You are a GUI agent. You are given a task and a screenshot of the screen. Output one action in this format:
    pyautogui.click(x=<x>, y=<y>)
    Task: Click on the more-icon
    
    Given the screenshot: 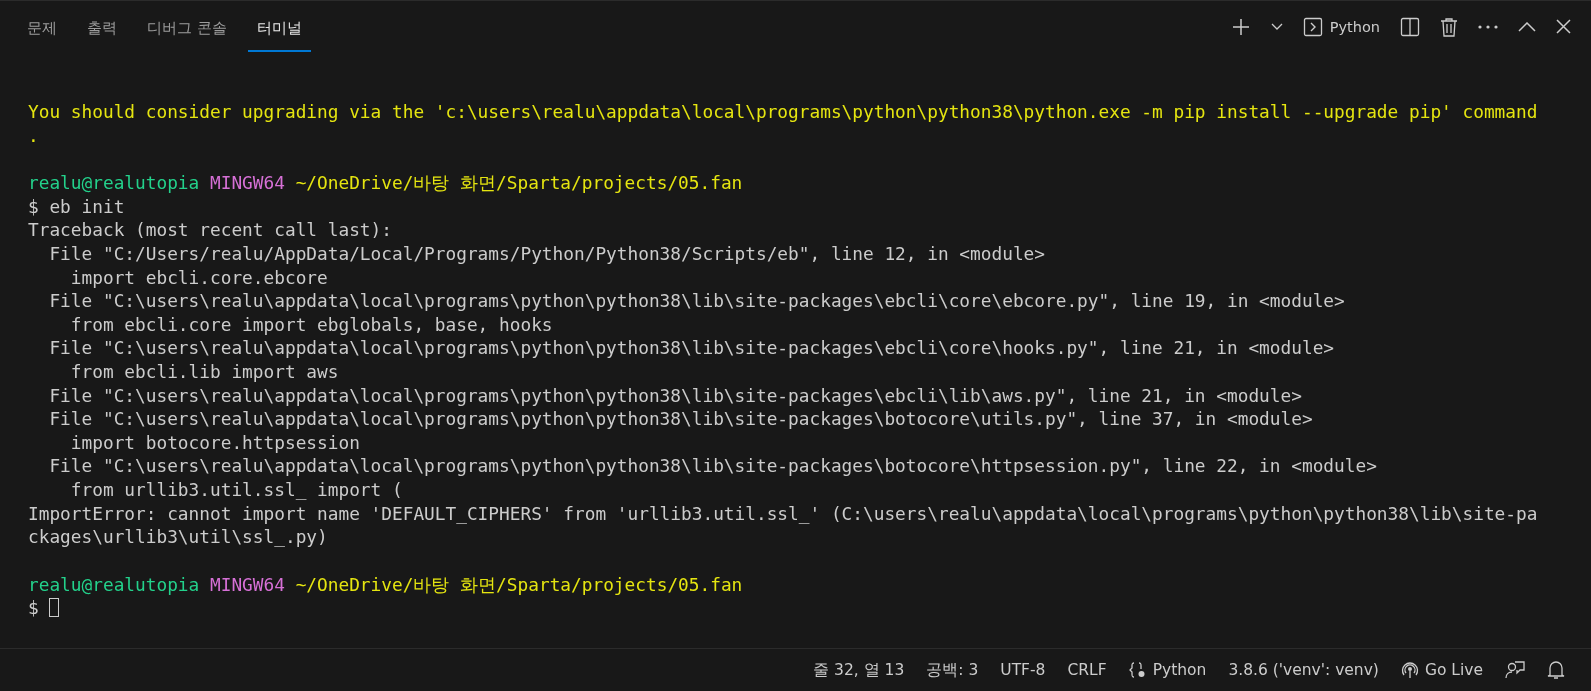 What is the action you would take?
    pyautogui.click(x=1488, y=26)
    